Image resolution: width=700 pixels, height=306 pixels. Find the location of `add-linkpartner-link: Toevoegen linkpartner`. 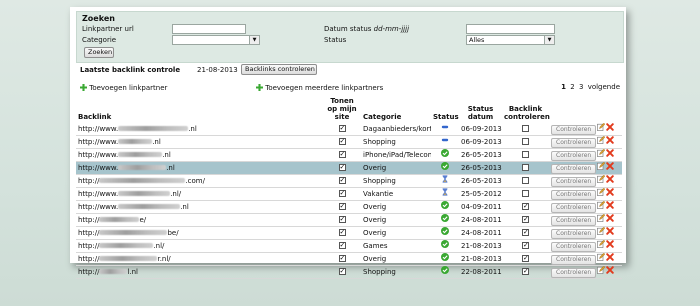

add-linkpartner-link: Toevoegen linkpartner is located at coordinates (123, 87).